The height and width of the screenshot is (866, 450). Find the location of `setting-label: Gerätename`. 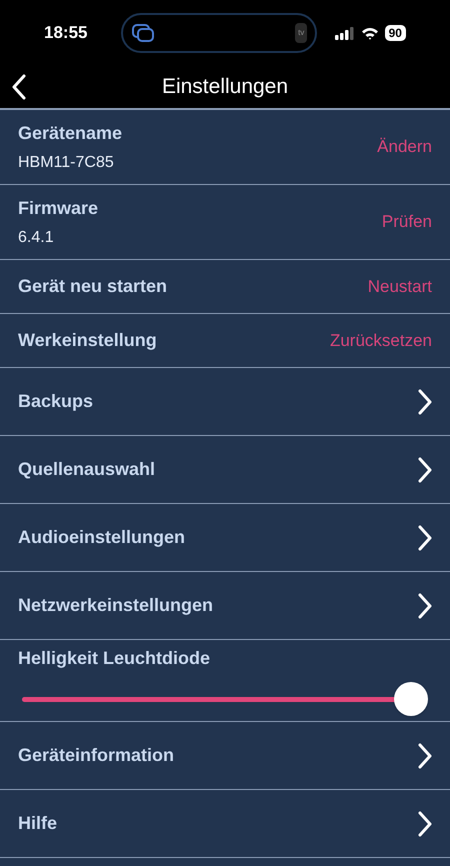

setting-label: Gerätename is located at coordinates (70, 133).